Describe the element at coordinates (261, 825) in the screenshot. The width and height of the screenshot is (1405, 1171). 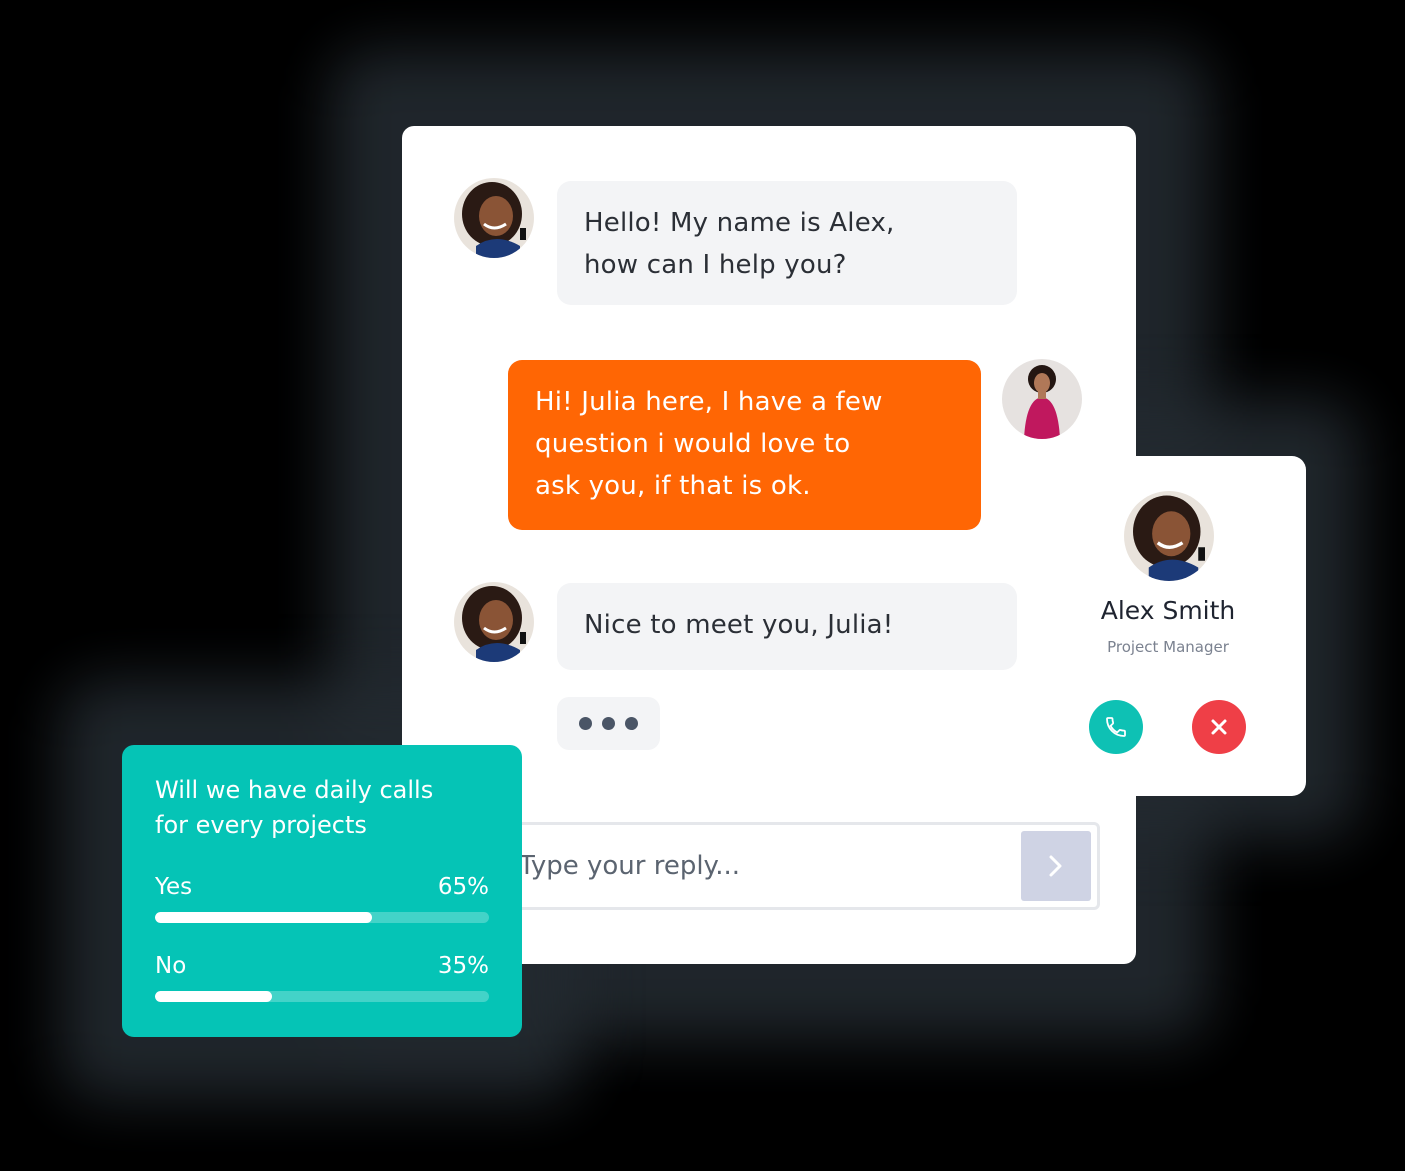
I see `poll-question-line: for every projects` at that location.